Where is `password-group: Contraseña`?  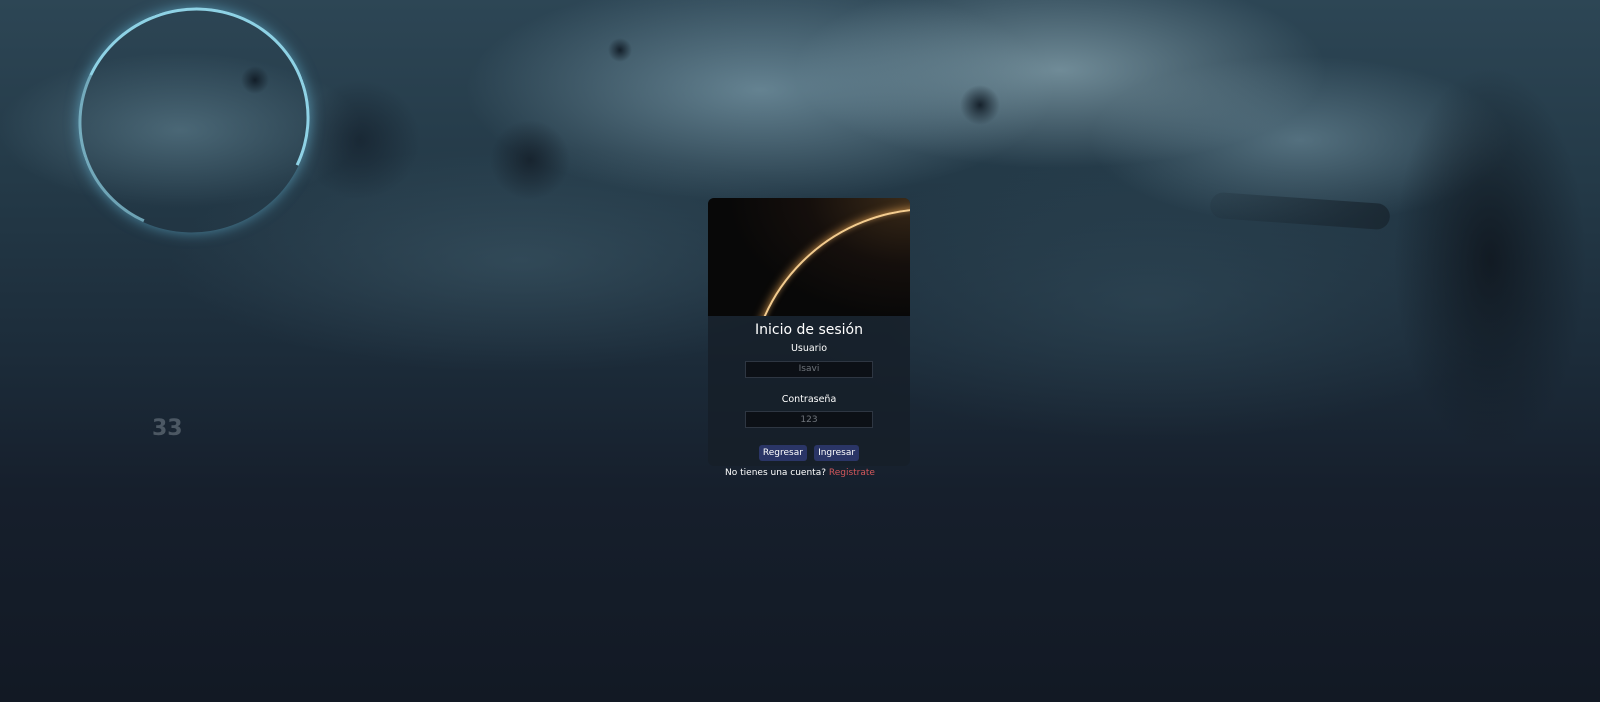
password-group: Contraseña is located at coordinates (809, 410).